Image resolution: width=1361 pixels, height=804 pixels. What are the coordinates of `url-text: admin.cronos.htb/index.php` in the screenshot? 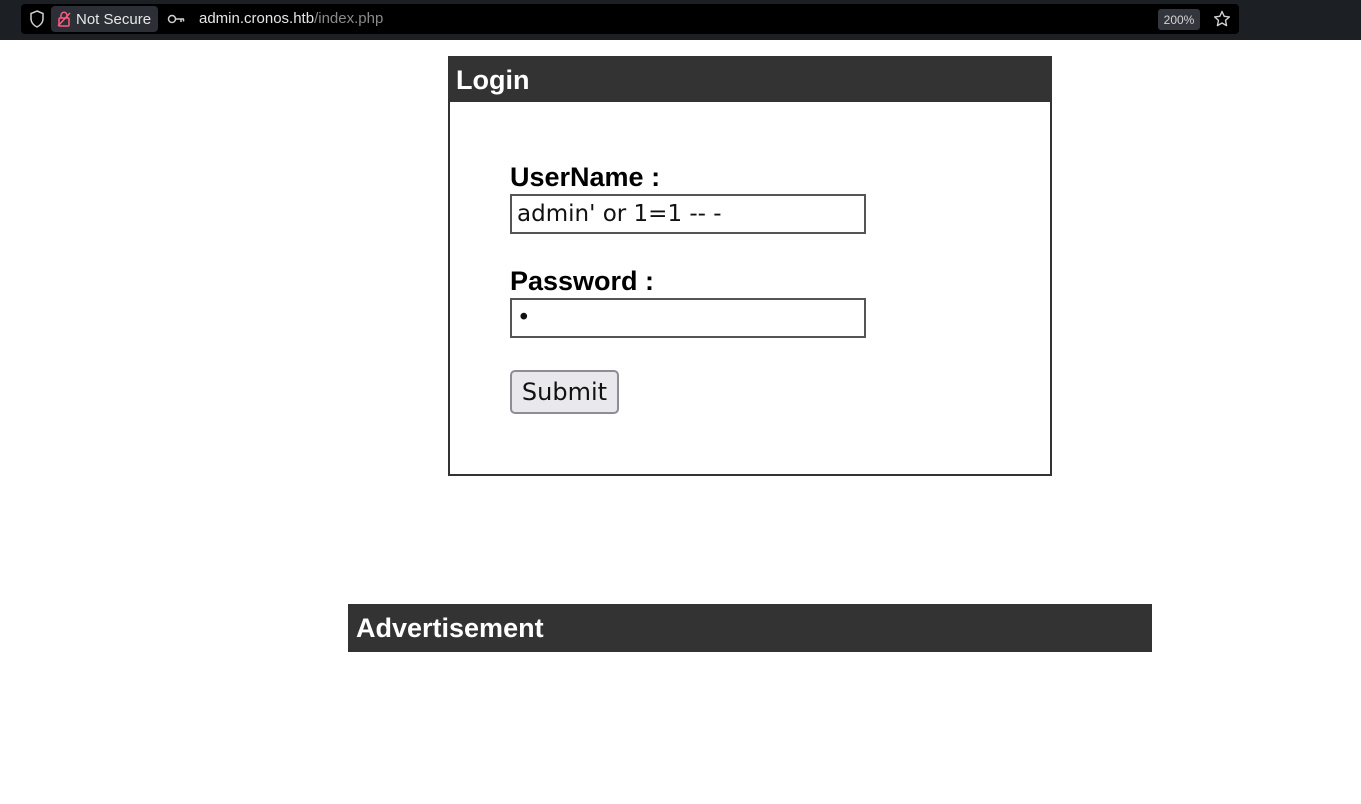 It's located at (291, 19).